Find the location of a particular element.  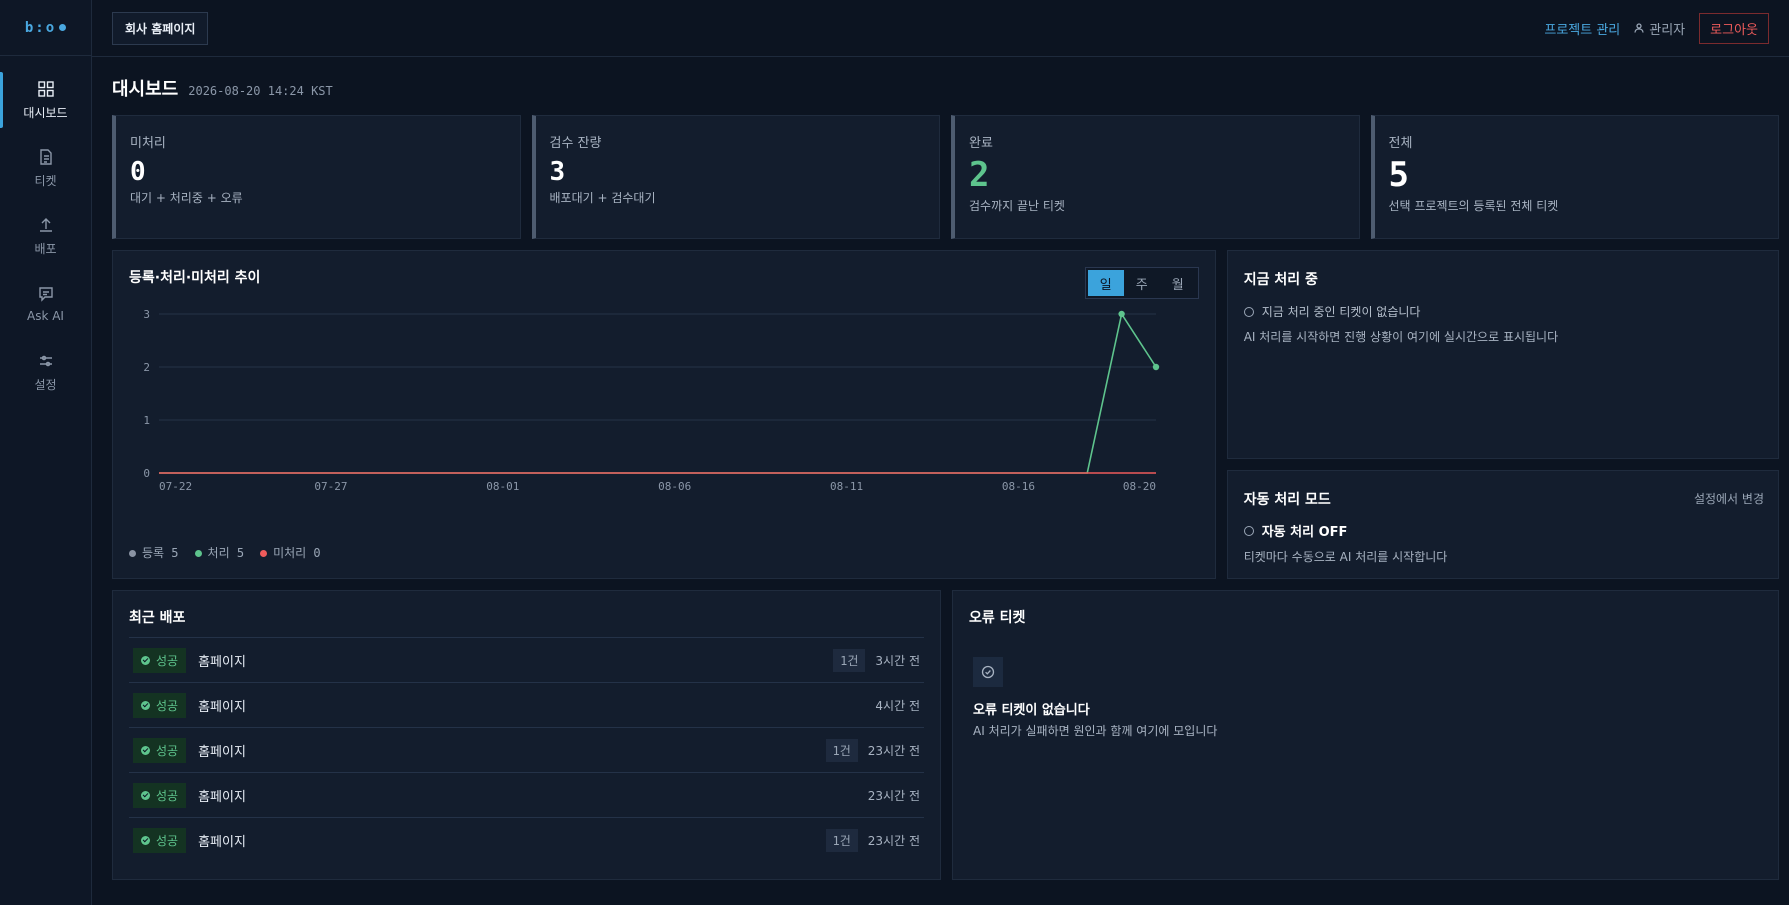

user-menu: 관리자 is located at coordinates (1659, 28).